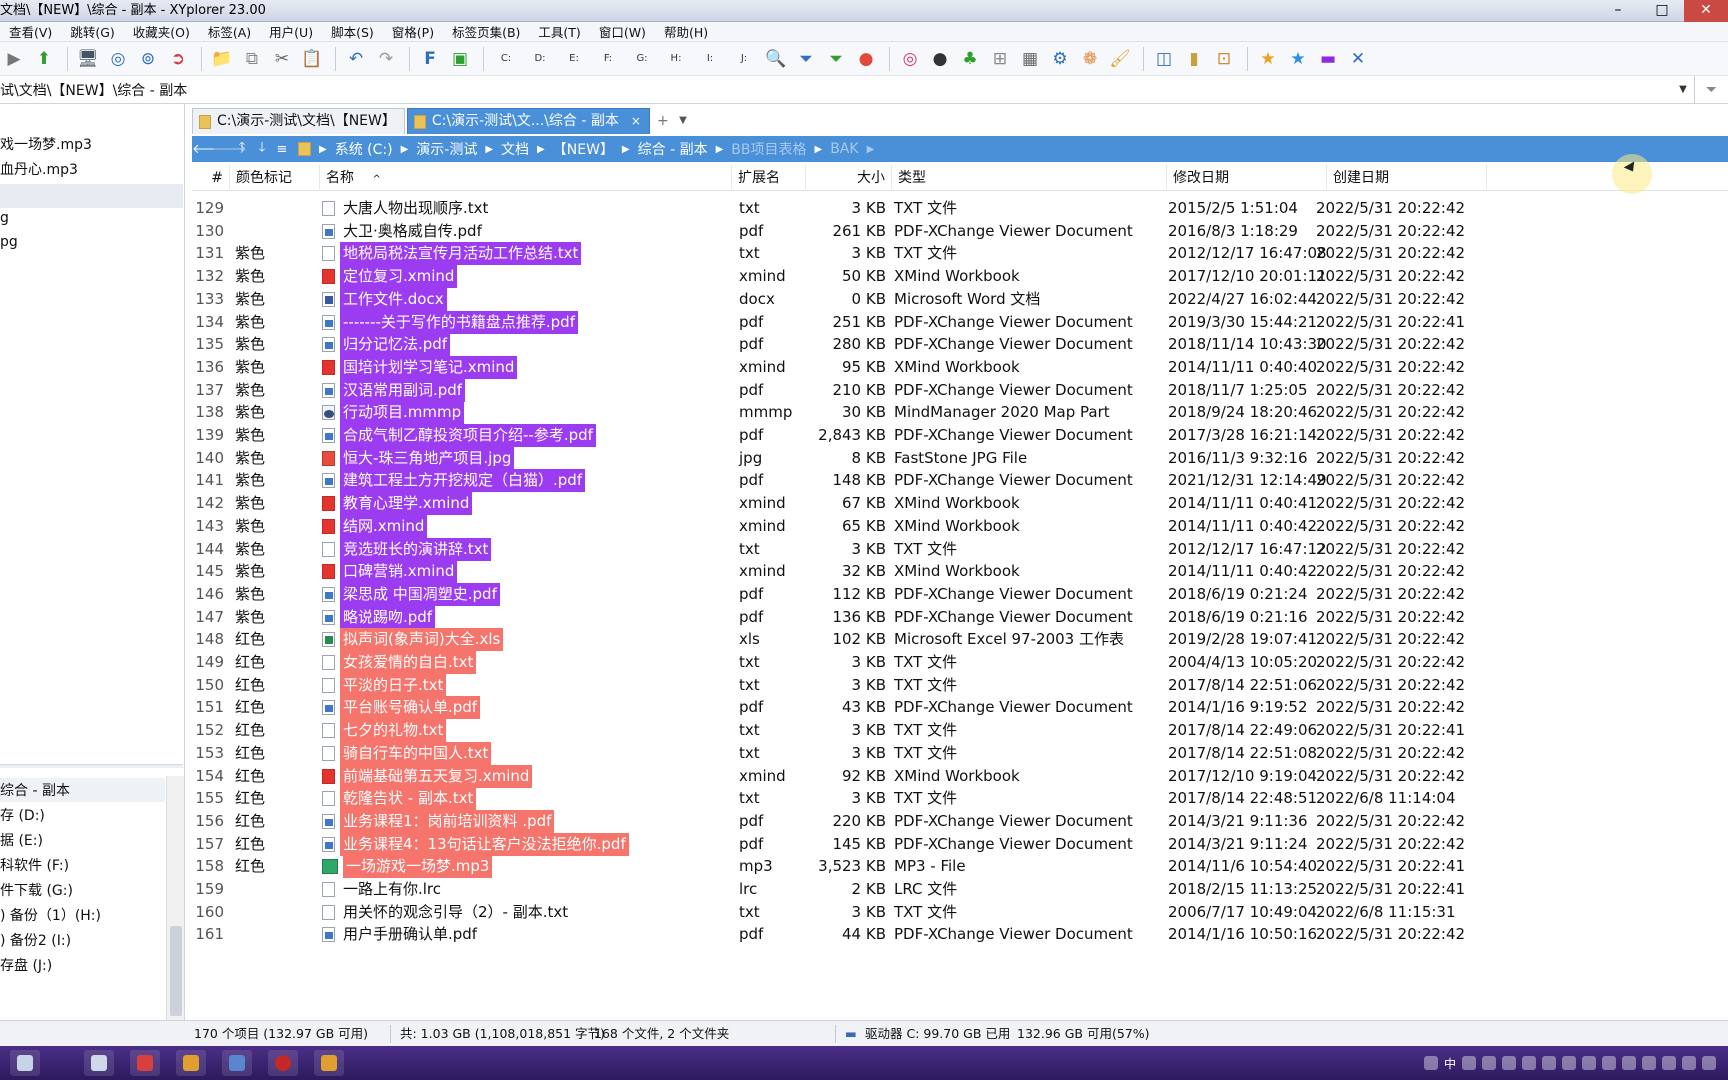 The width and height of the screenshot is (1728, 1080). I want to click on file-name-cell: 汉语常用副词.pdf, so click(394, 390).